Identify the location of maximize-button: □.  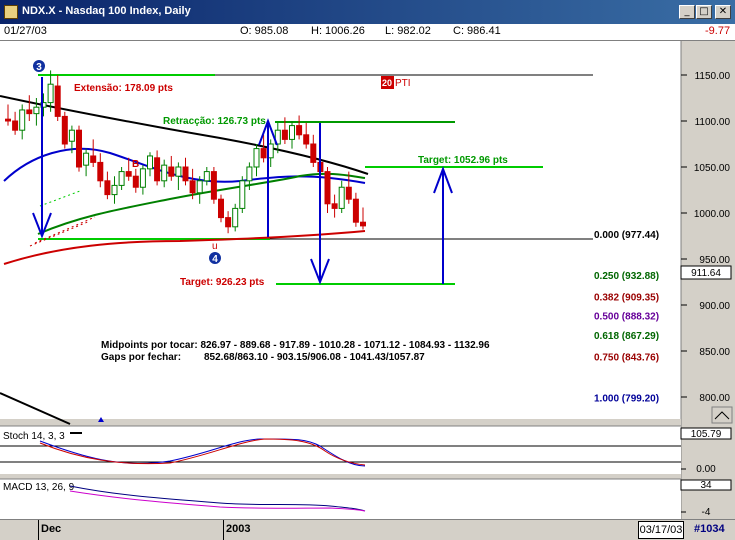
(704, 12).